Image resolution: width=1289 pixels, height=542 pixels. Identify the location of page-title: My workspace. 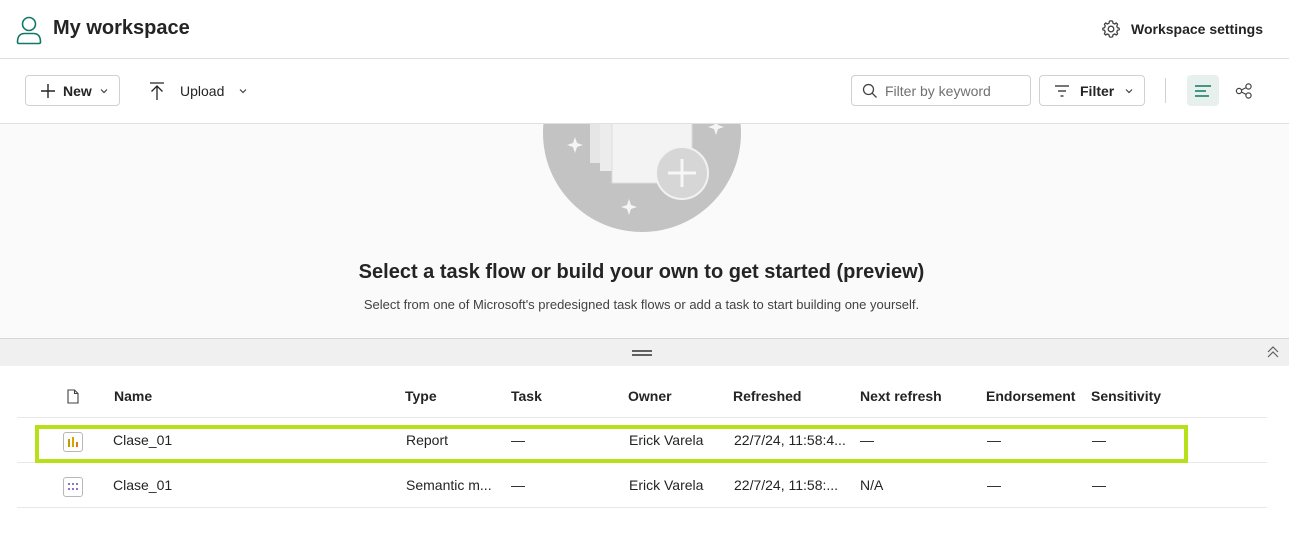
(121, 28).